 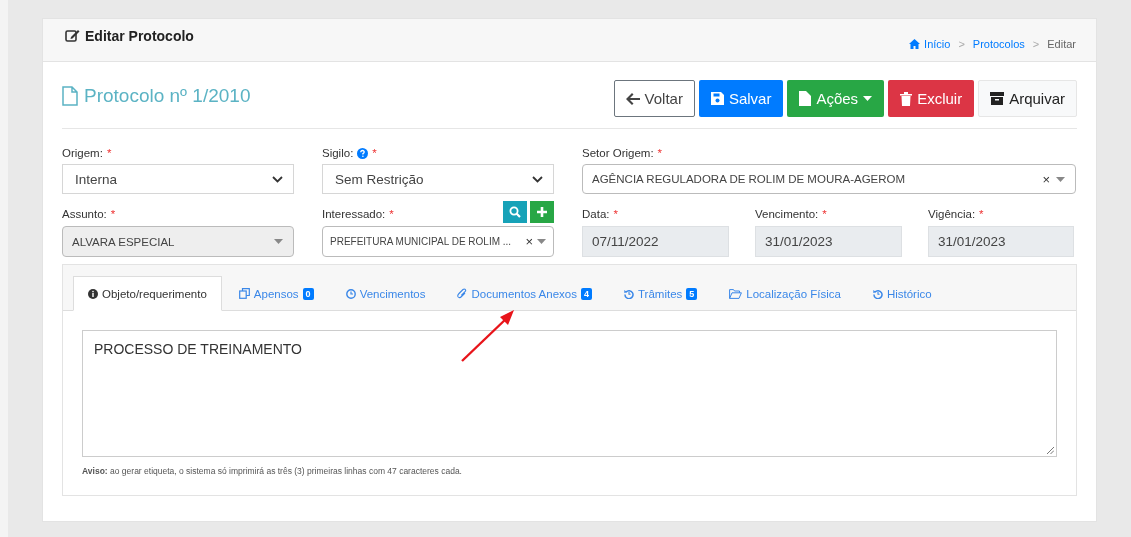 I want to click on paperclip-icon, so click(x=462, y=293).